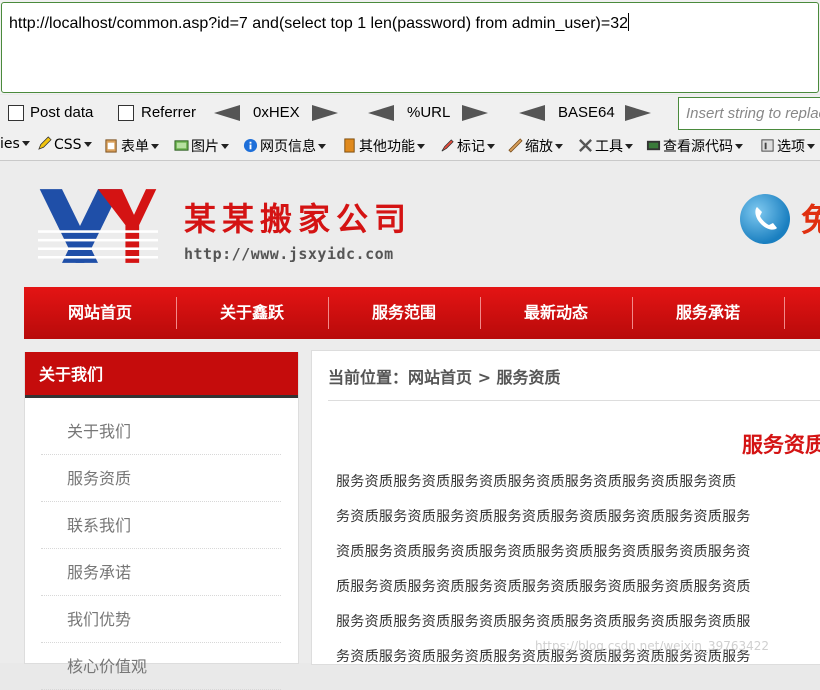 The image size is (820, 690). Describe the element at coordinates (447, 145) in the screenshot. I see `marker-icon` at that location.